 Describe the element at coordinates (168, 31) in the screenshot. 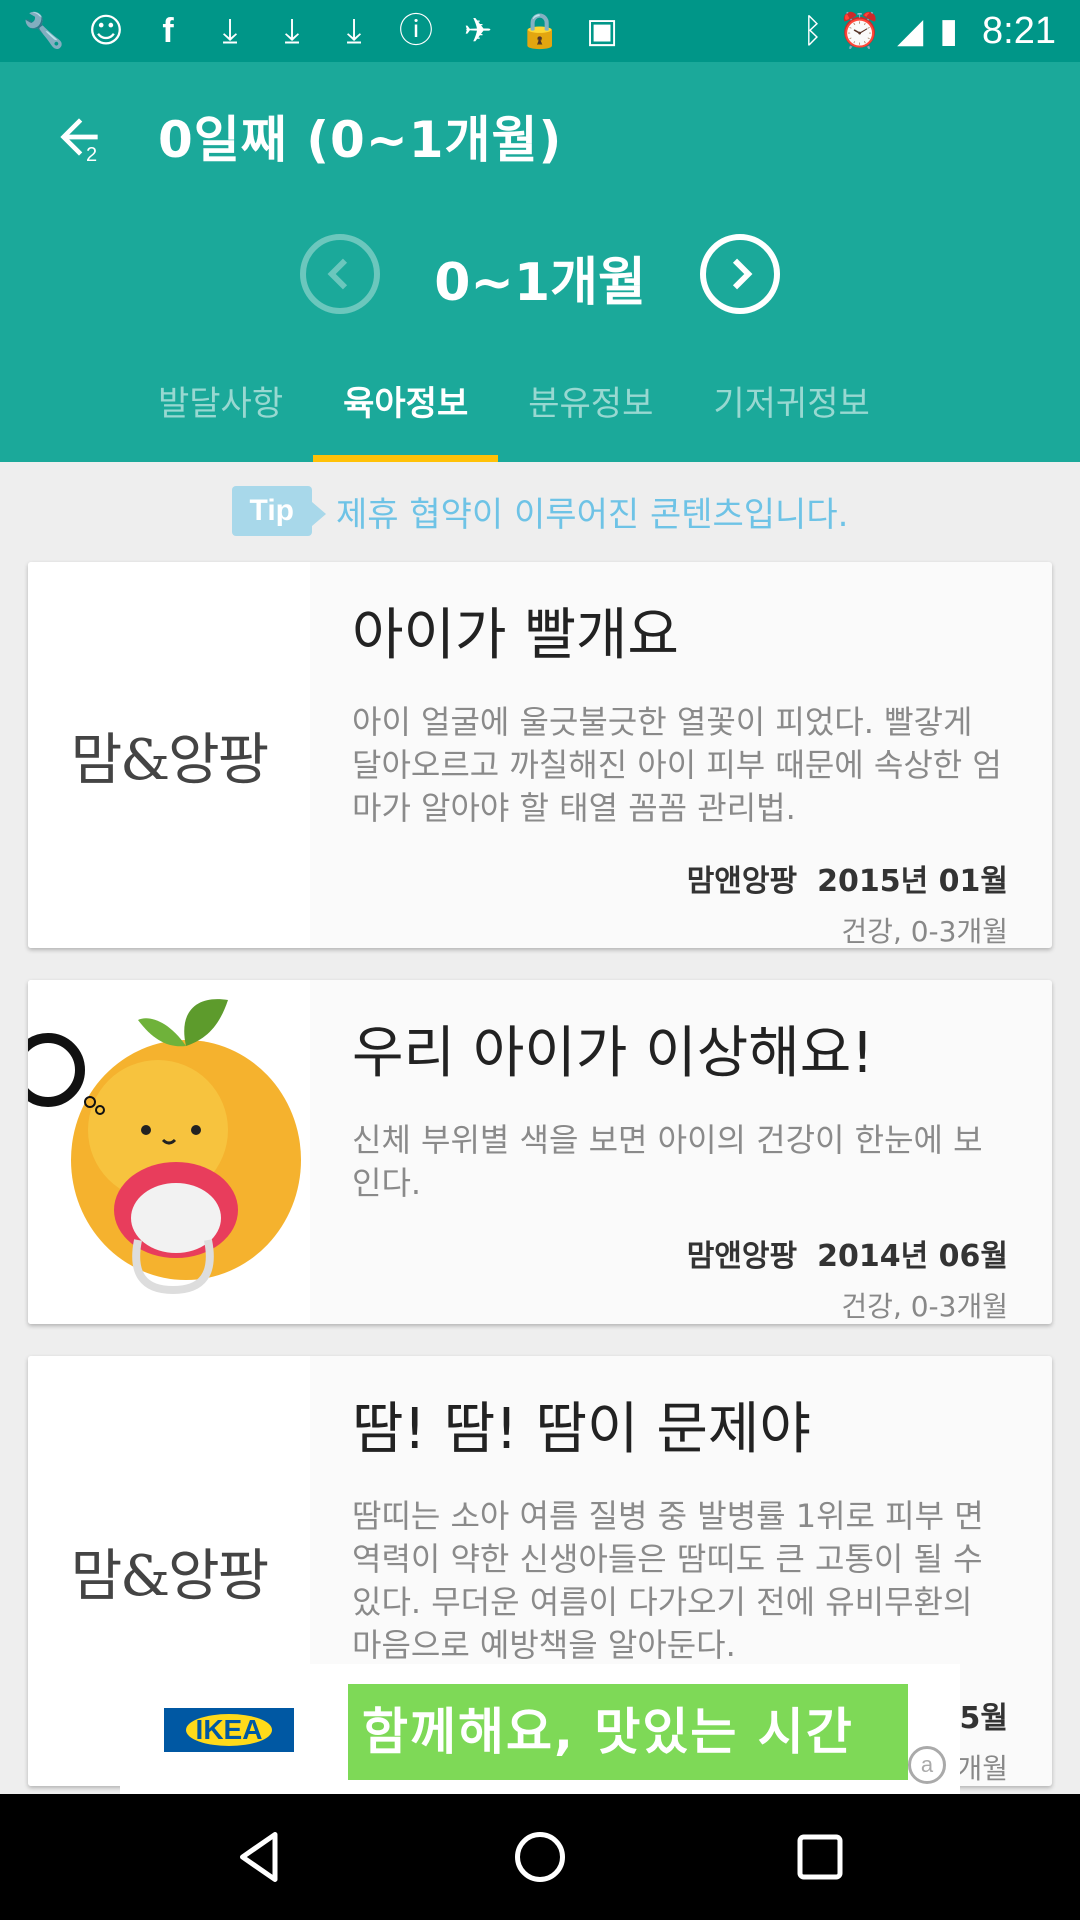

I see `facebook-icon: f` at that location.